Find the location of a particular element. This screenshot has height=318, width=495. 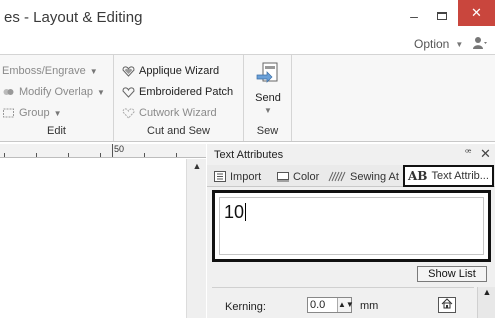

send-label: Send is located at coordinates (268, 98).